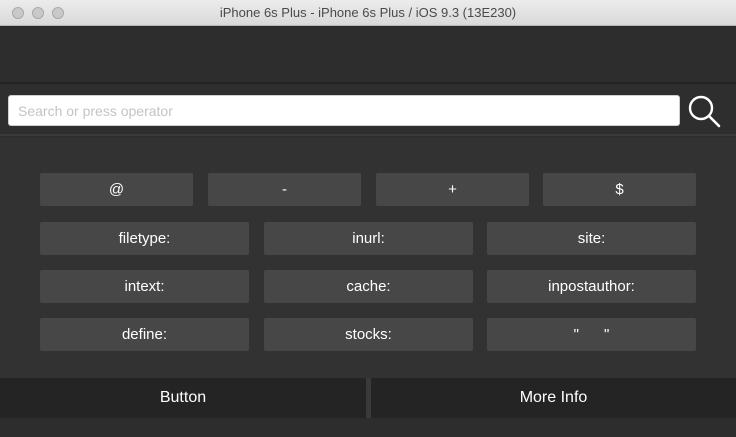  Describe the element at coordinates (344, 110) in the screenshot. I see `search-input` at that location.